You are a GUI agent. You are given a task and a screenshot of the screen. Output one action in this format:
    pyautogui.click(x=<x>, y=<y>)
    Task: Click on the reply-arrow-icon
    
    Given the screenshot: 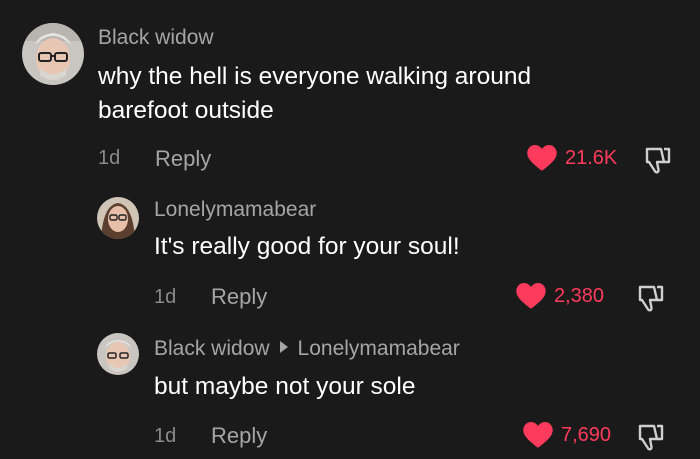 What is the action you would take?
    pyautogui.click(x=283, y=347)
    